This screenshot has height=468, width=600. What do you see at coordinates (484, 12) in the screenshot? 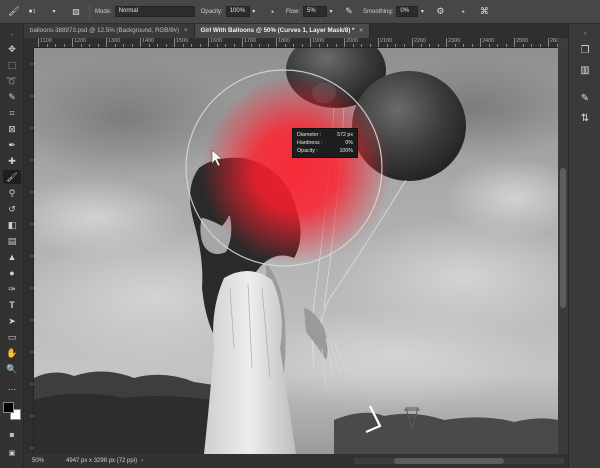
I see `symmetry-icon: ⌘` at bounding box center [484, 12].